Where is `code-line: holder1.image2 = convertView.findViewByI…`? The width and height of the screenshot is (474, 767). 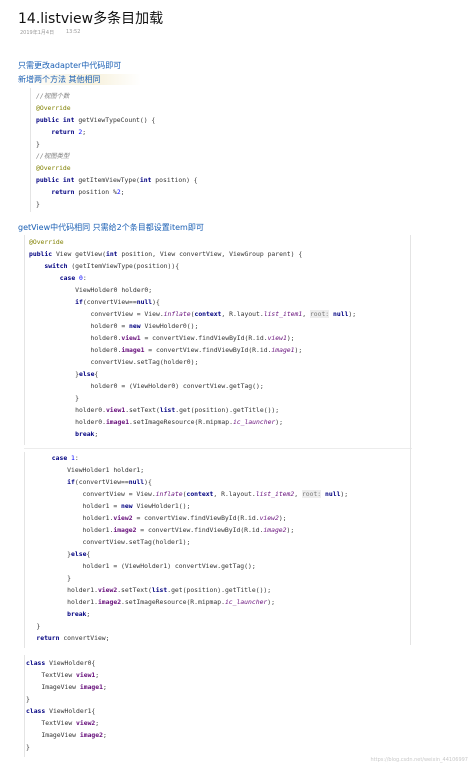 code-line: holder1.image2 = convertView.findViewByI… is located at coordinates (184, 530).